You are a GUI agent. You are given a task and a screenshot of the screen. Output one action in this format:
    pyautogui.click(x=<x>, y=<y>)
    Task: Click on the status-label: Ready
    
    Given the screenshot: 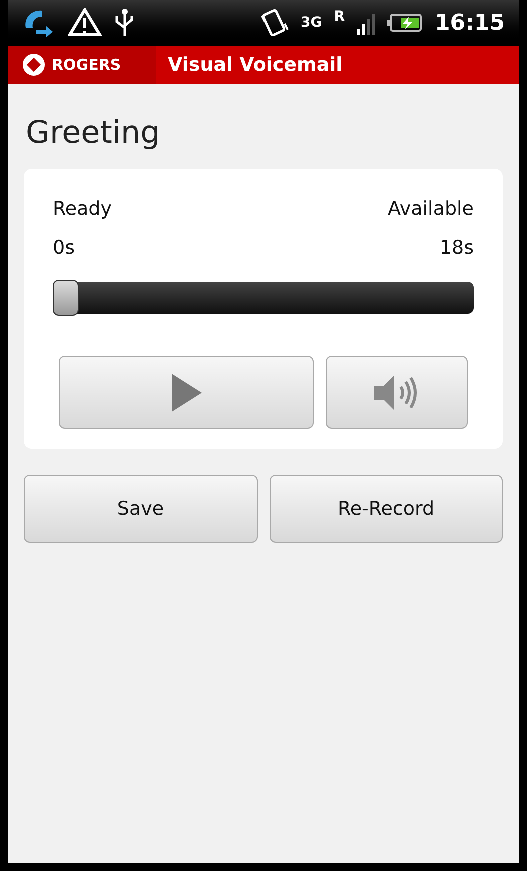 What is the action you would take?
    pyautogui.click(x=82, y=209)
    